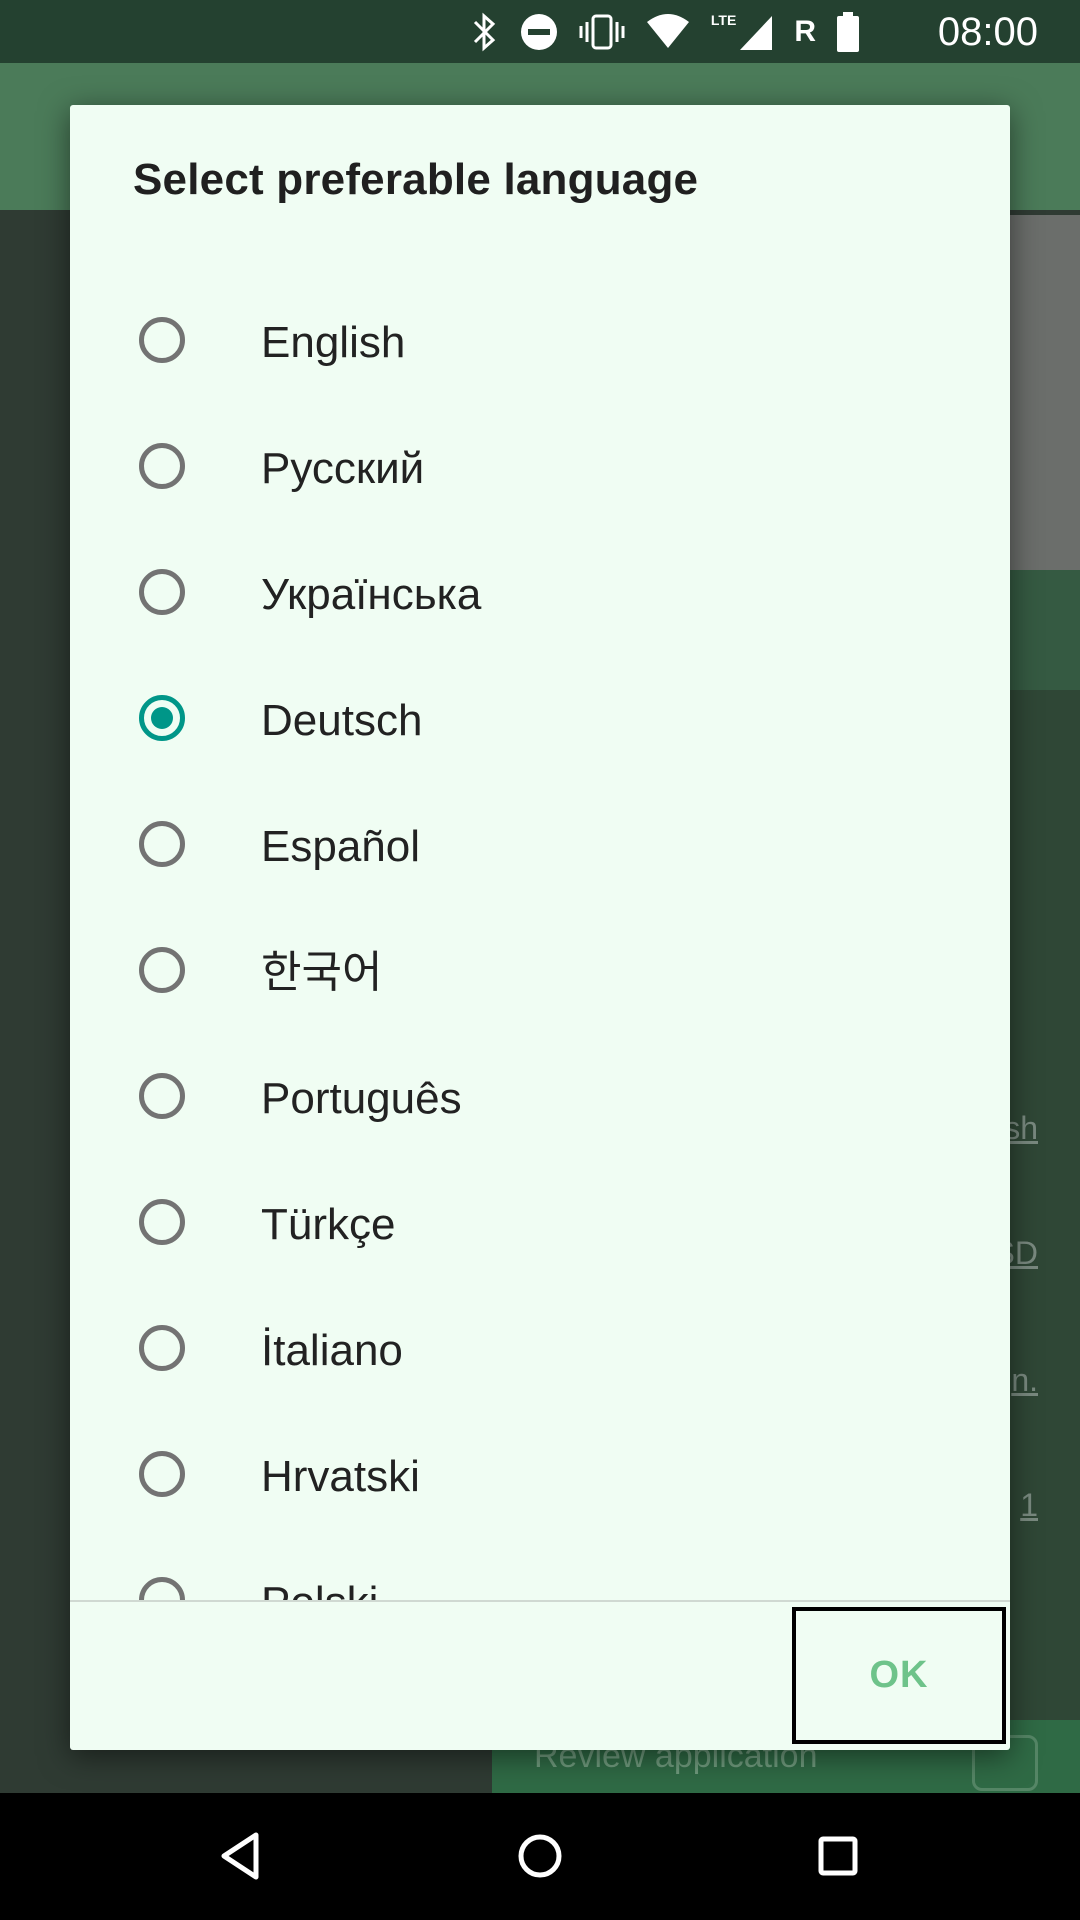 The height and width of the screenshot is (1920, 1080). What do you see at coordinates (1037, 1241) in the screenshot?
I see `background-panel: sh SD n. 1` at bounding box center [1037, 1241].